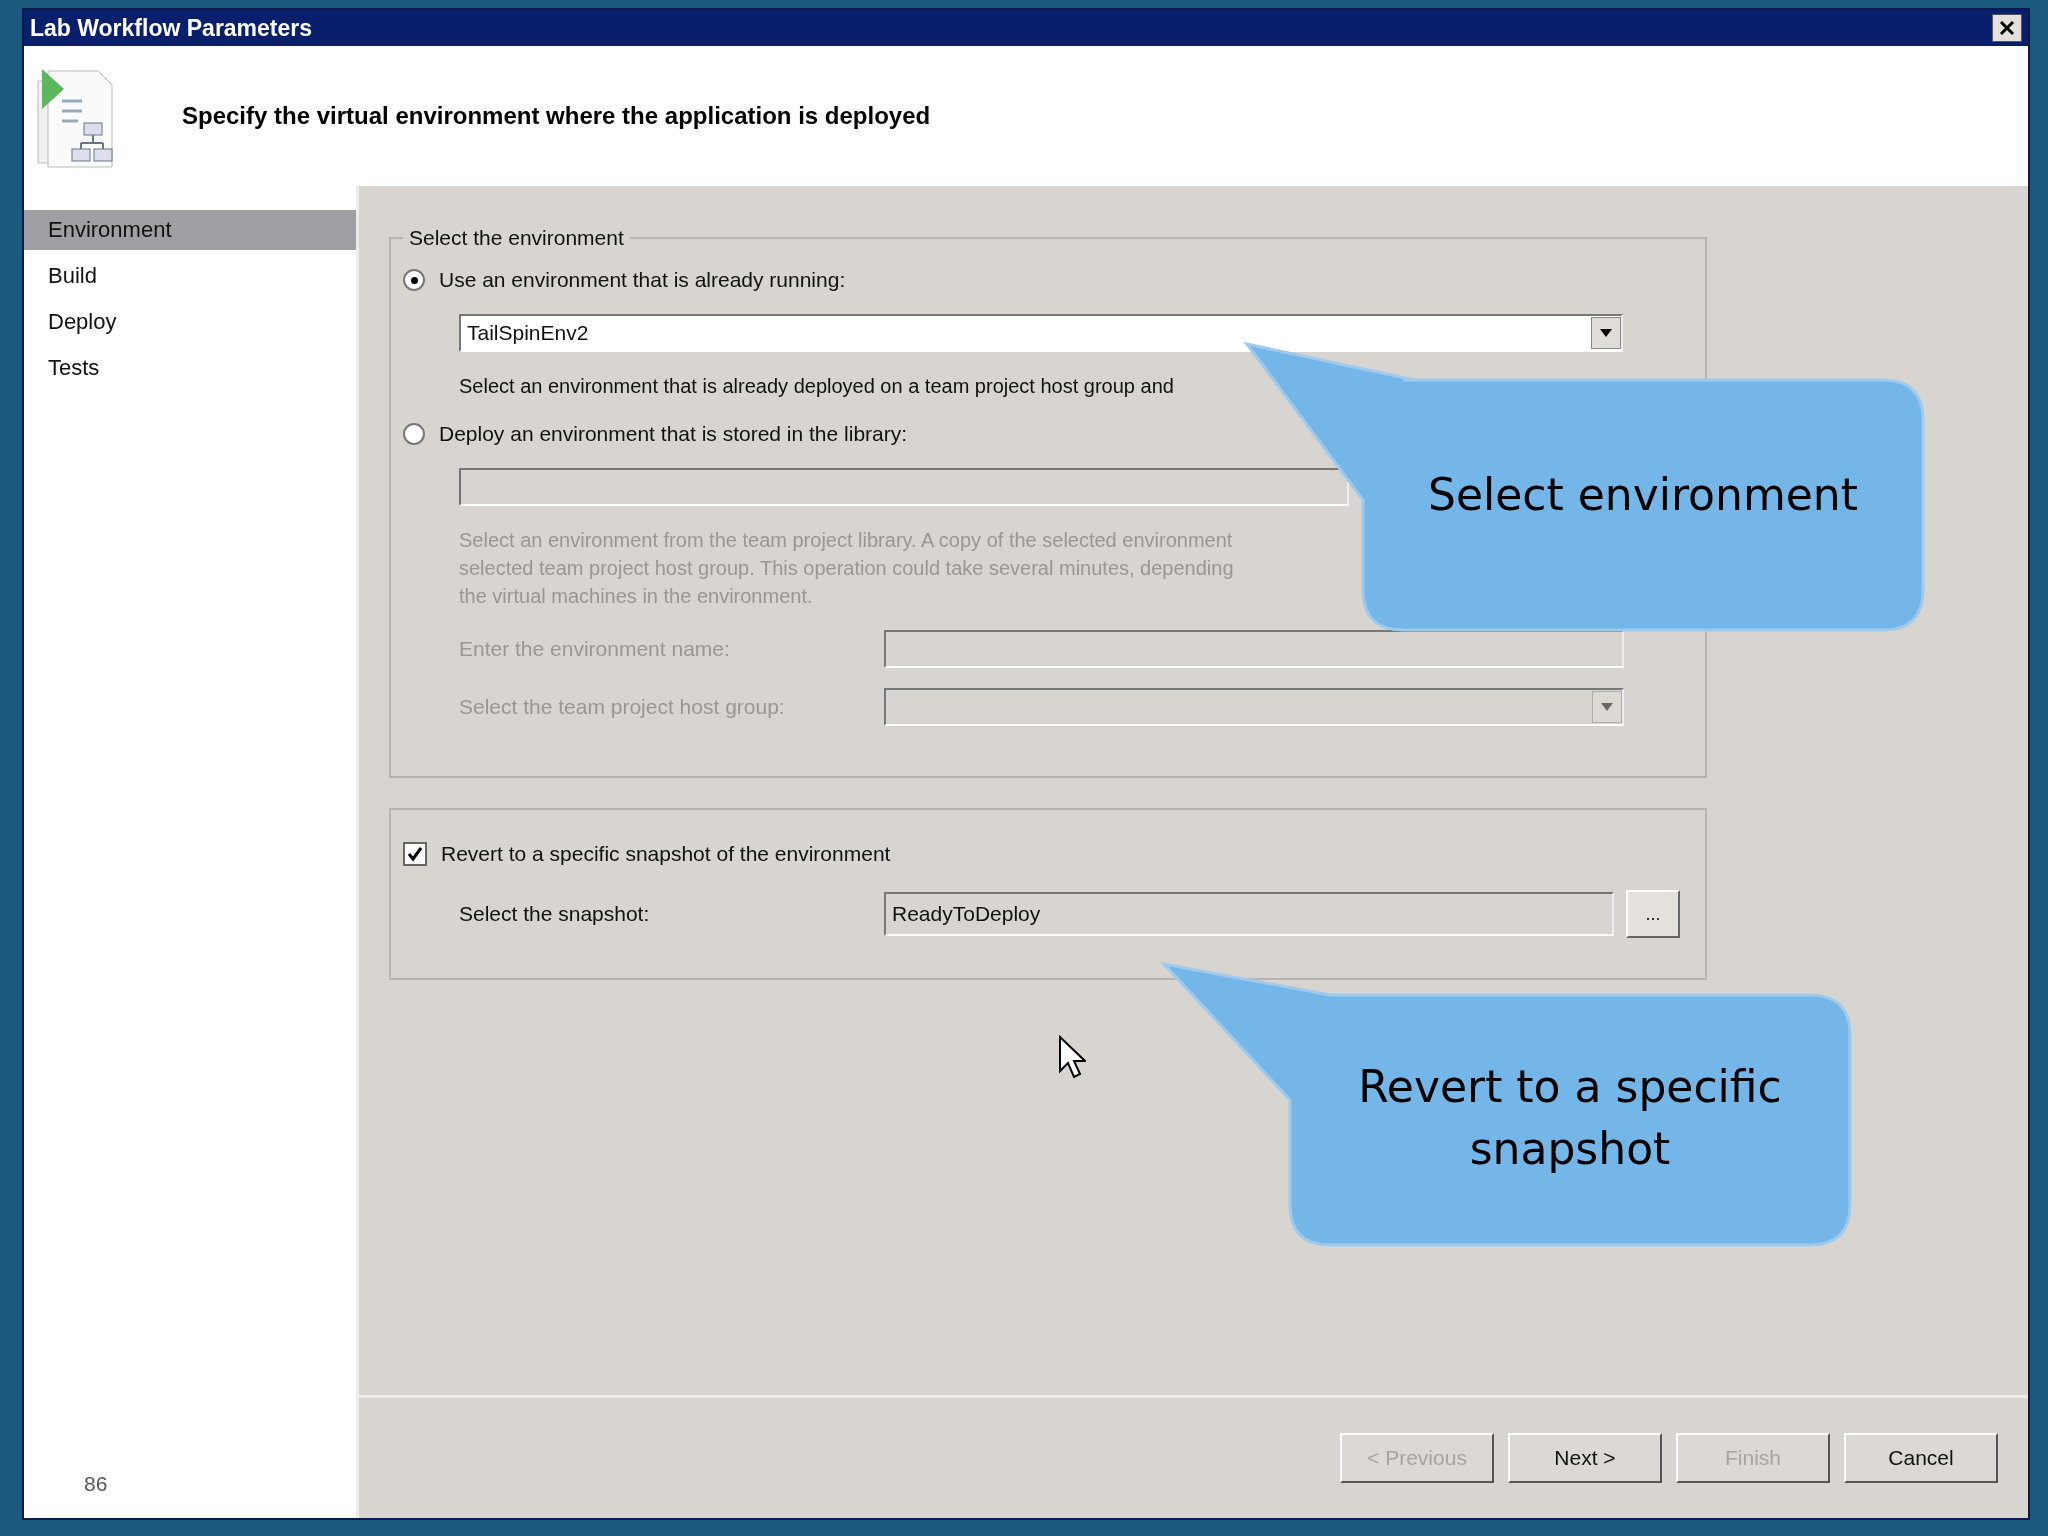  What do you see at coordinates (190, 230) in the screenshot?
I see `sidebar-item: Environment` at bounding box center [190, 230].